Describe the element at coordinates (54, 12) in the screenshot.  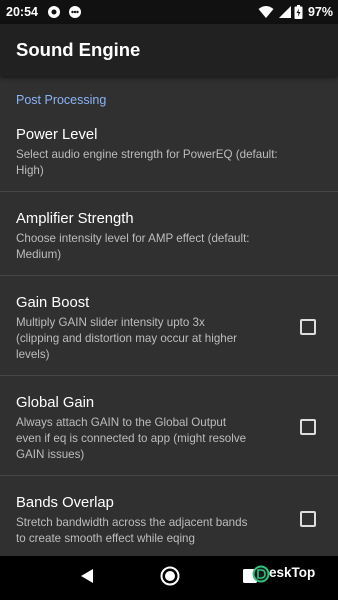
I see `circle-status-icon` at that location.